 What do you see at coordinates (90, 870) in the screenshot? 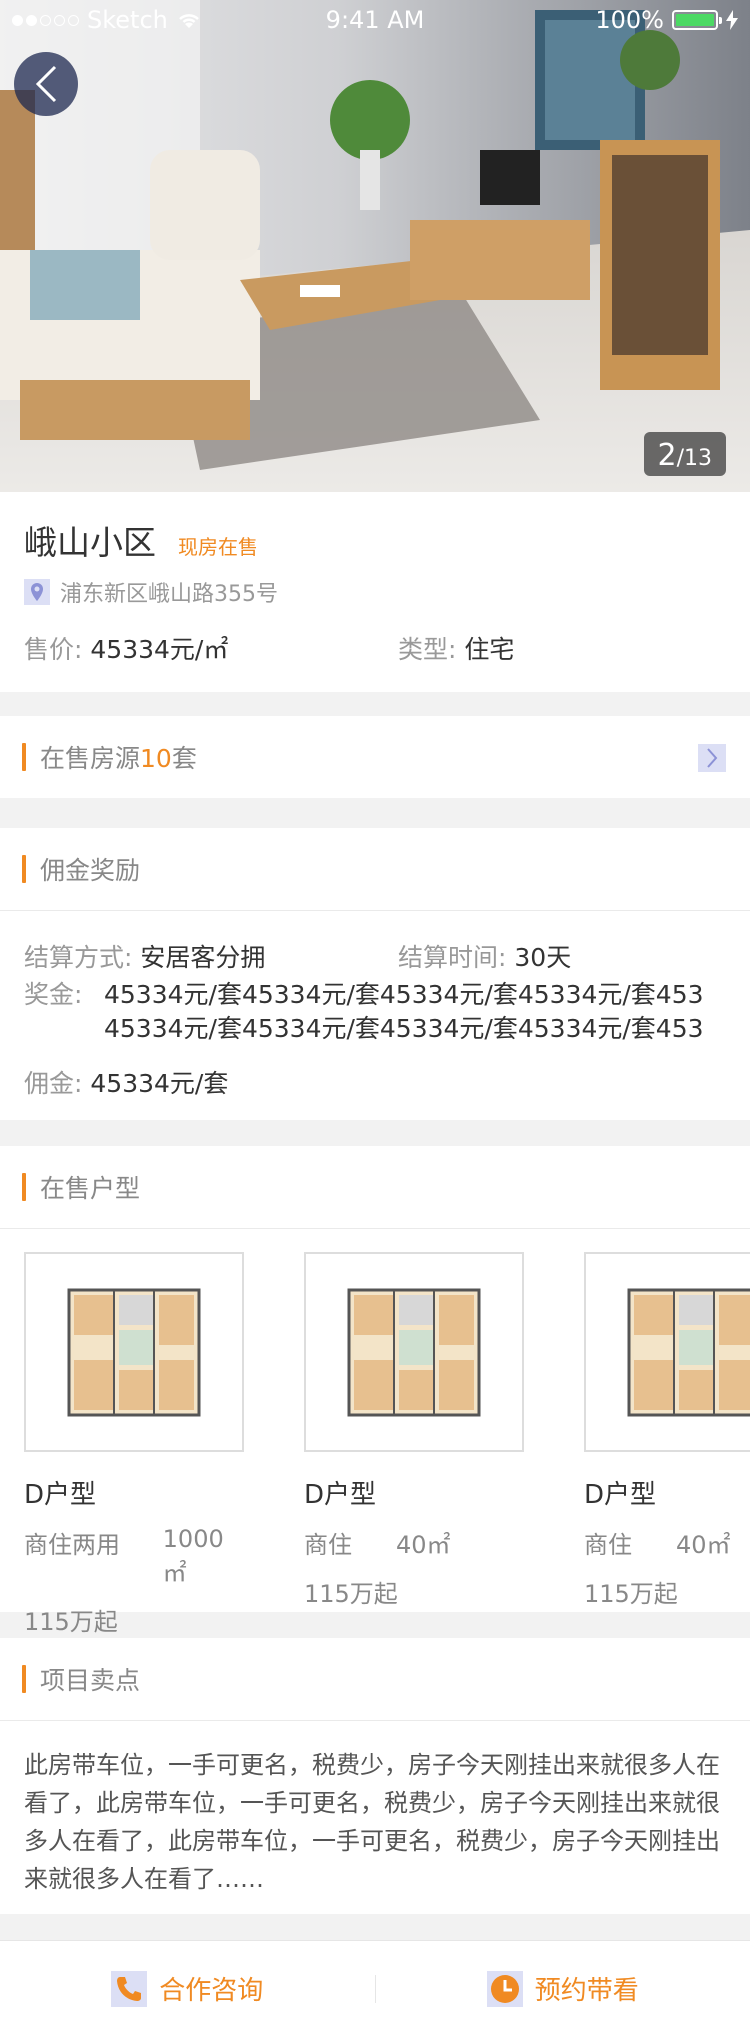
I see `commission-title: 佣金奖励` at bounding box center [90, 870].